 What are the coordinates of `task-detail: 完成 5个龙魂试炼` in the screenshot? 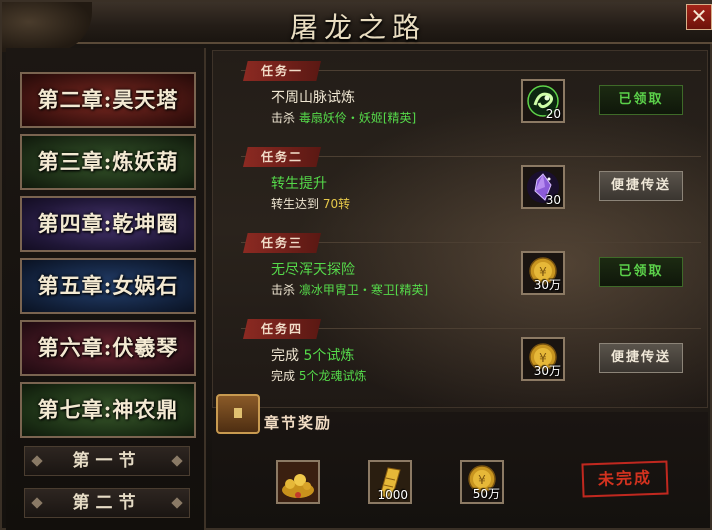 It's located at (318, 375).